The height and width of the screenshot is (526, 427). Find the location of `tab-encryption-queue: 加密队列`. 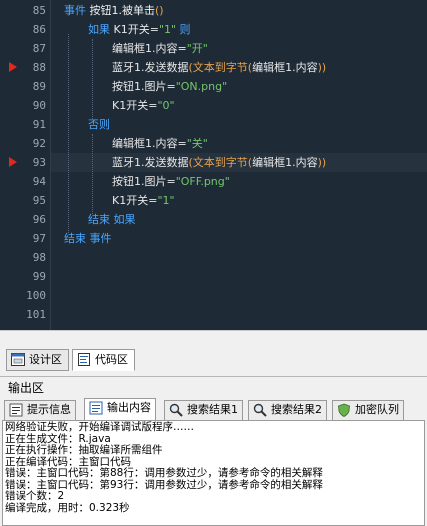

tab-encryption-queue: 加密队列 is located at coordinates (368, 410).